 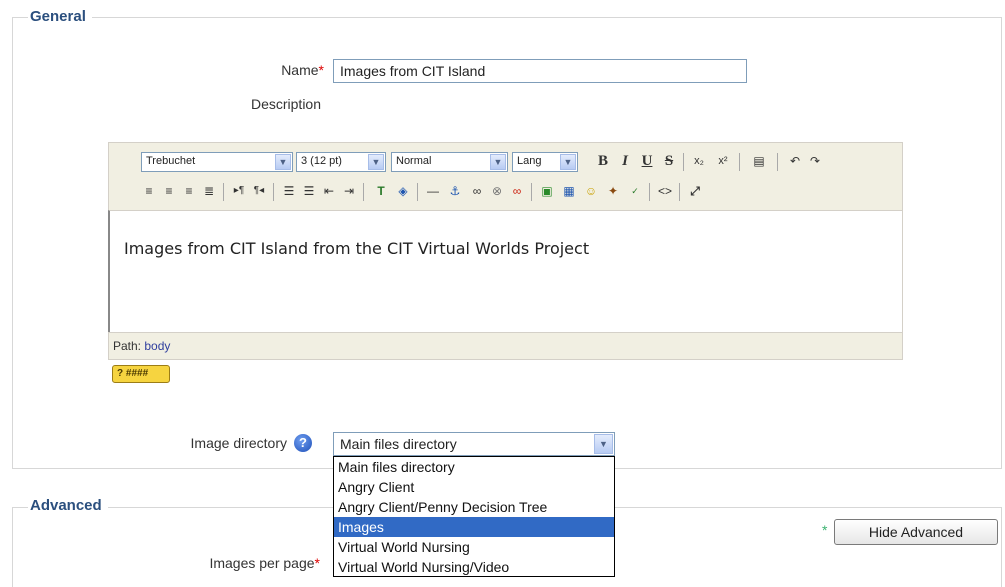 I want to click on description-label: Description, so click(x=285, y=104).